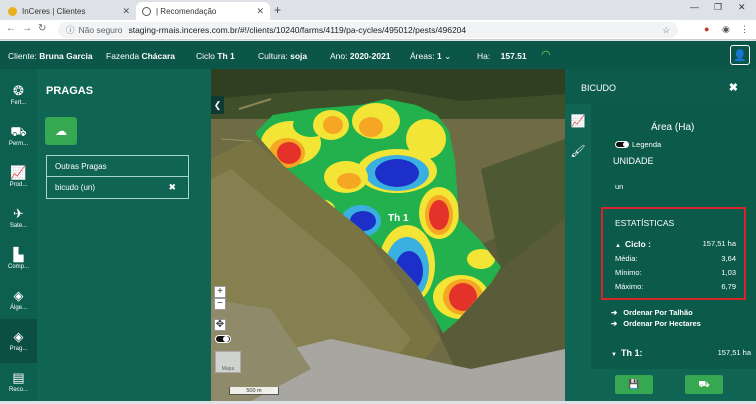 This screenshot has height=404, width=756. Describe the element at coordinates (422, 56) in the screenshot. I see `areas-label: Áreas:` at that location.